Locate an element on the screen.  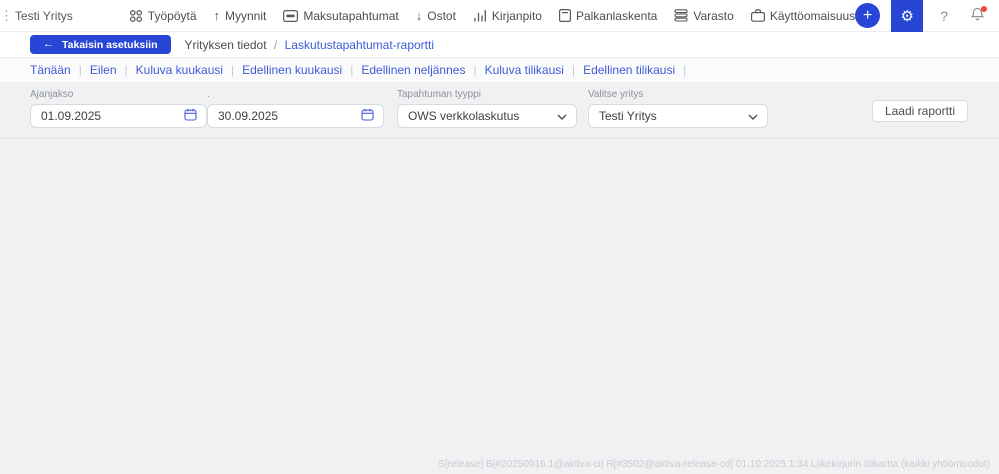
nav-item-palkanlaskenta: Palkanlaskenta is located at coordinates (608, 15).